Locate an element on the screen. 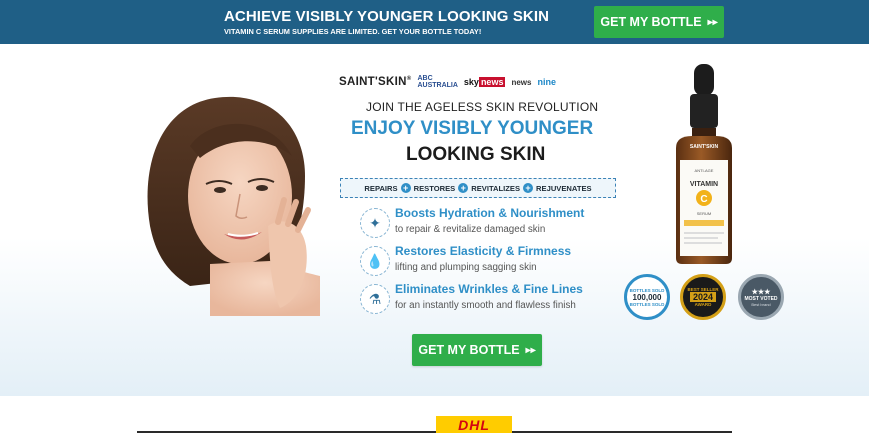 This screenshot has height=433, width=869. tag-label: RESTORES is located at coordinates (434, 188).